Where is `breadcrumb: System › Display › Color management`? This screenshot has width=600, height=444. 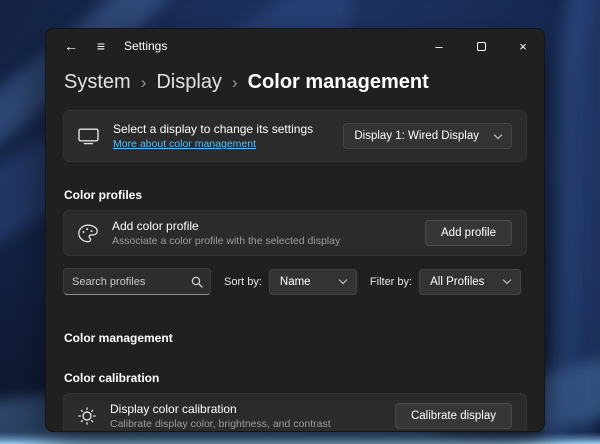 breadcrumb: System › Display › Color management is located at coordinates (295, 78).